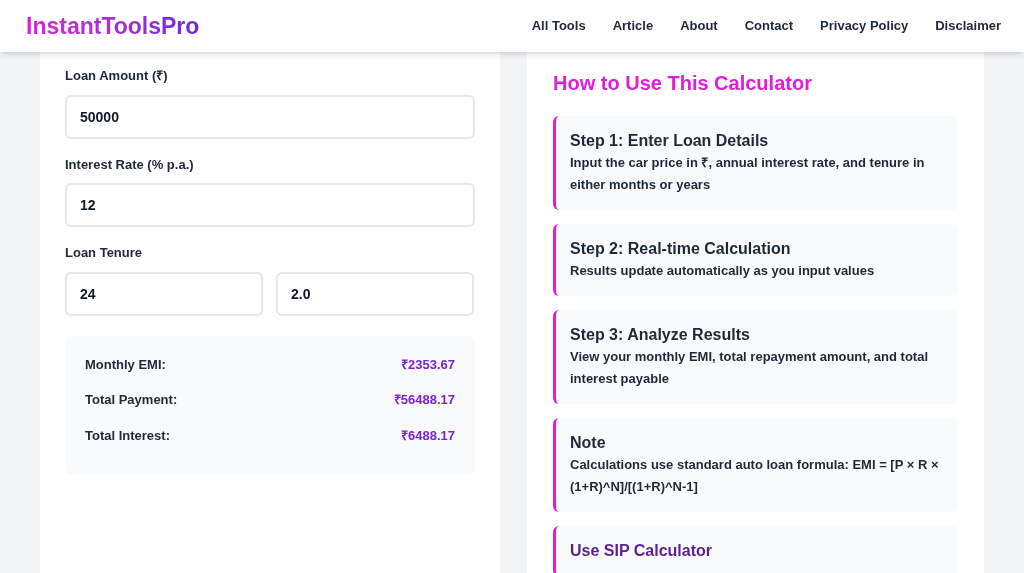 The image size is (1024, 573). Describe the element at coordinates (375, 293) in the screenshot. I see `years-field: 2.0` at that location.